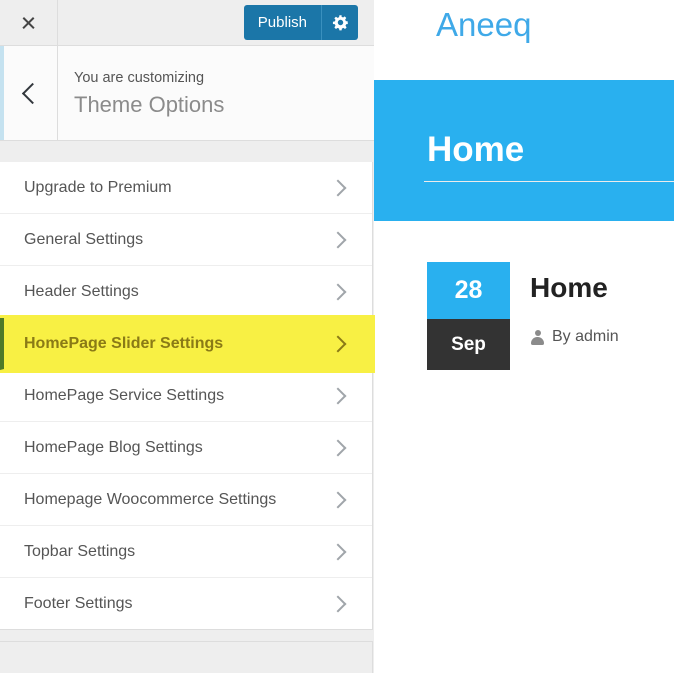 This screenshot has width=674, height=673. Describe the element at coordinates (186, 240) in the screenshot. I see `menu-item: General Settings` at that location.